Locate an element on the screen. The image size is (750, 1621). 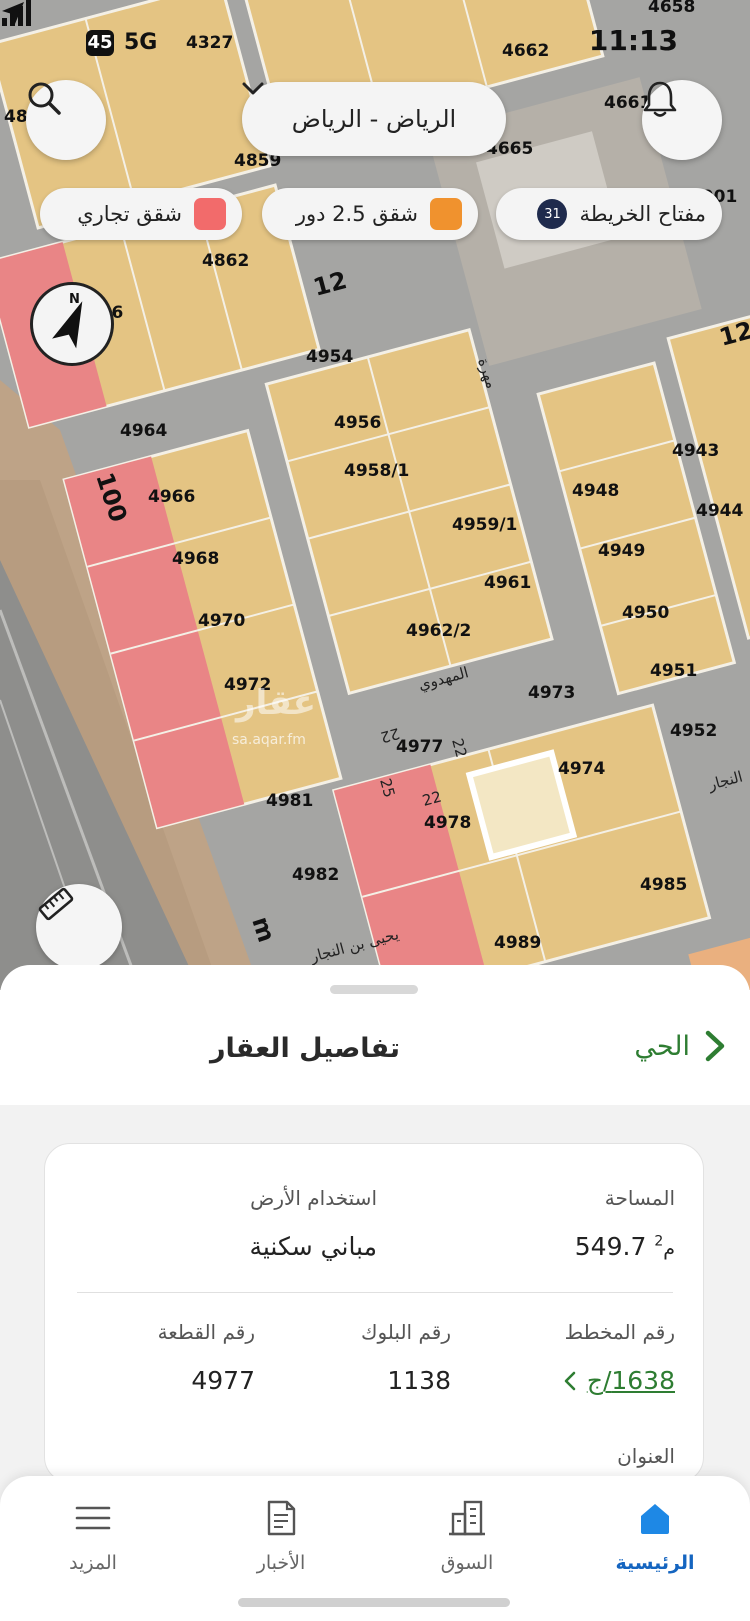
land-use-label: استخدام الأرض is located at coordinates (313, 1198).